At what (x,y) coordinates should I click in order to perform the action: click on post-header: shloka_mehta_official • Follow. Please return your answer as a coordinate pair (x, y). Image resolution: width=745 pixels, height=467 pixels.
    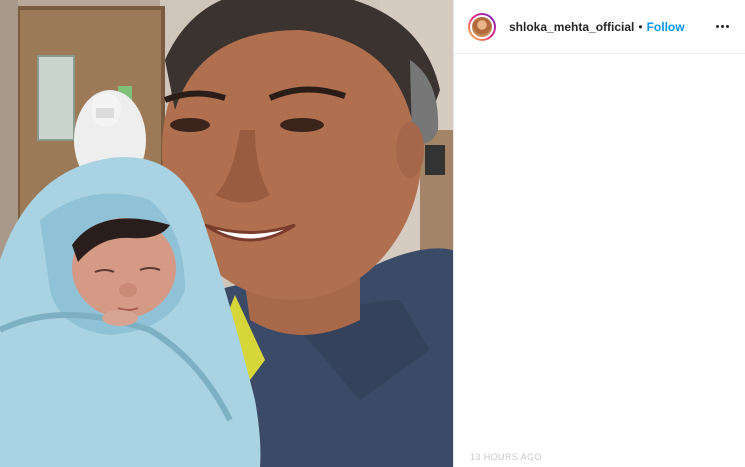
    Looking at the image, I should click on (599, 27).